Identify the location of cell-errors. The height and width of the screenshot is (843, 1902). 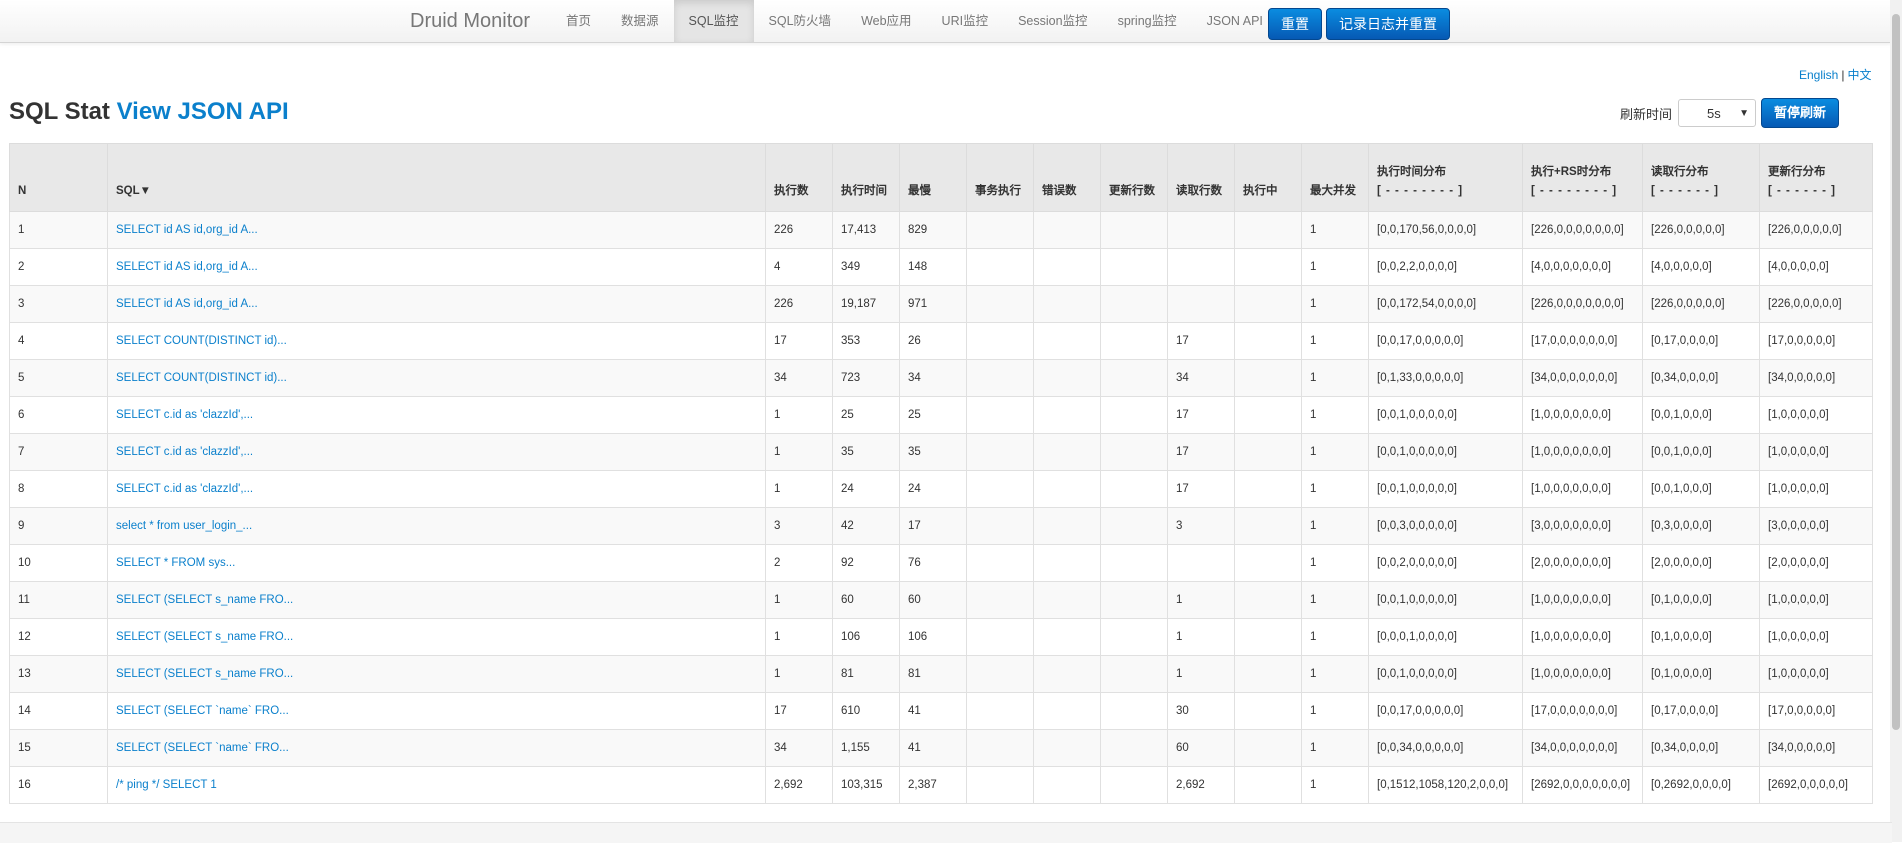
(1067, 267).